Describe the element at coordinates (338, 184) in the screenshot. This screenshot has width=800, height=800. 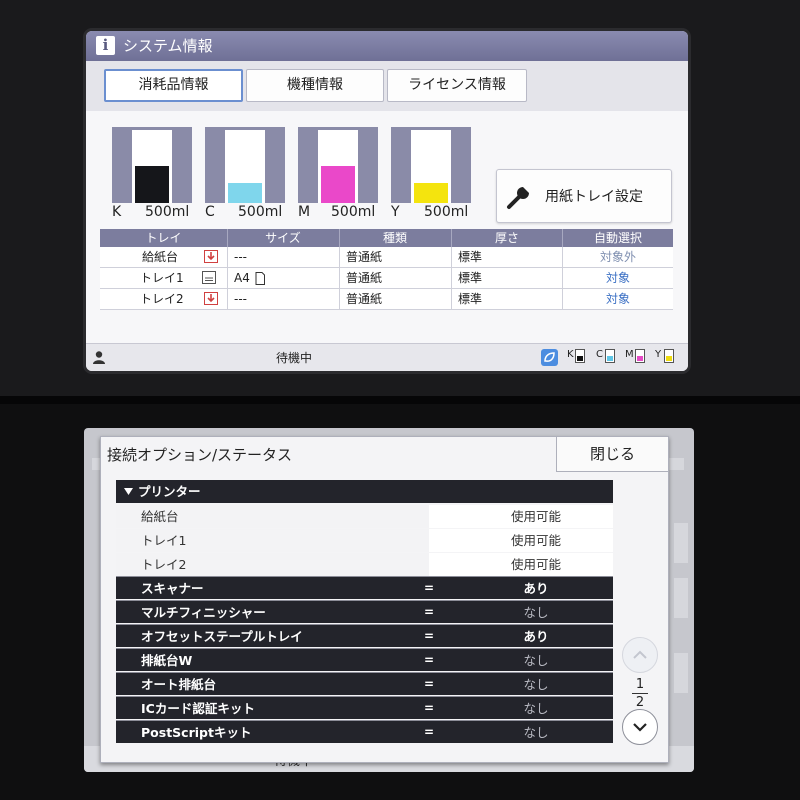
I see `ink-level-m` at that location.